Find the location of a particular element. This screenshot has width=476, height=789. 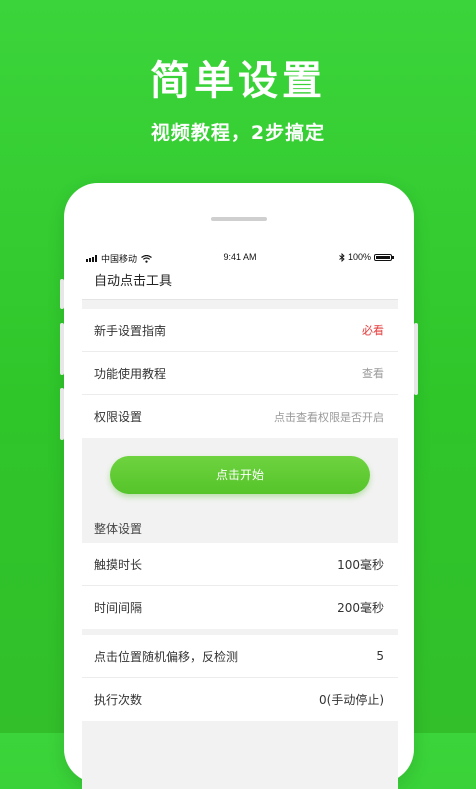

row-label: 触摸时长 is located at coordinates (118, 564).